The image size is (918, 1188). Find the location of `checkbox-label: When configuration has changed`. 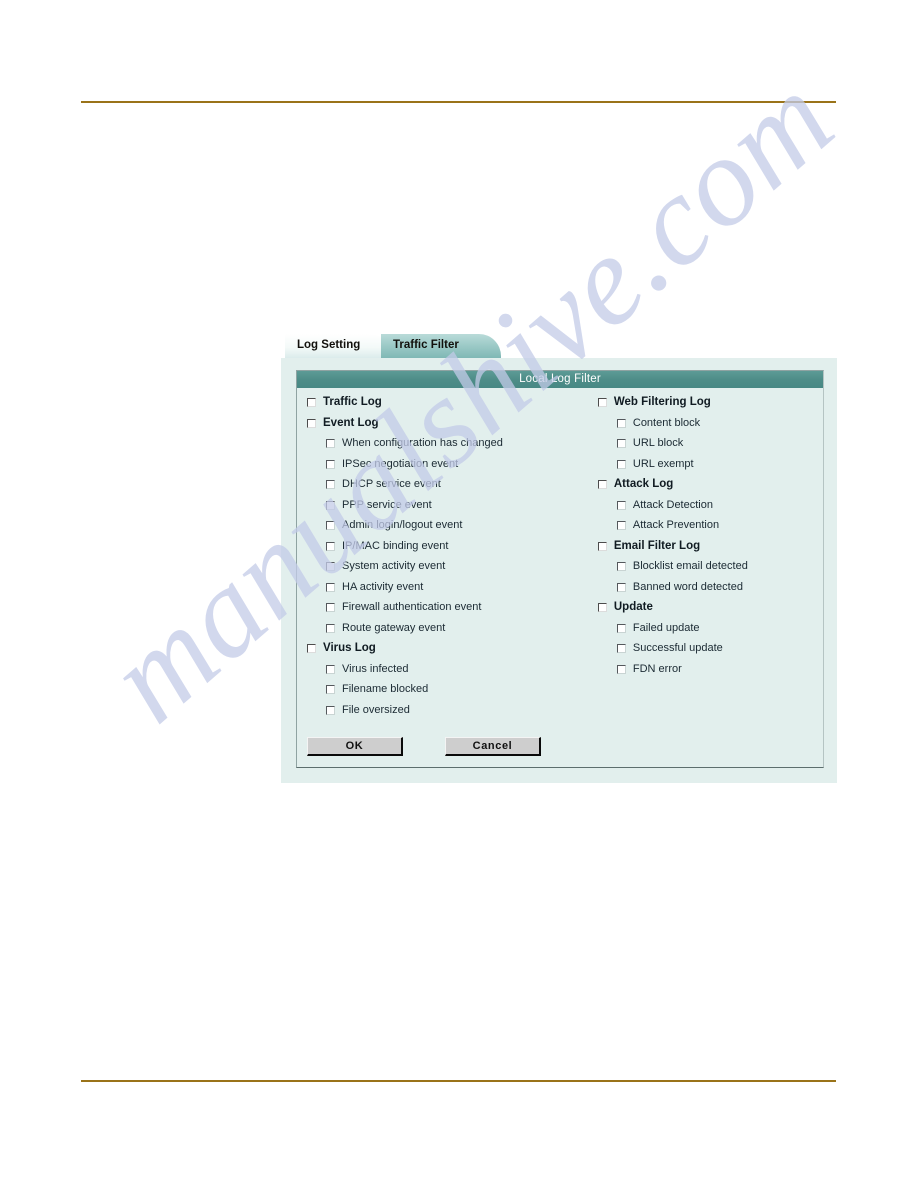

checkbox-label: When configuration has changed is located at coordinates (422, 443).